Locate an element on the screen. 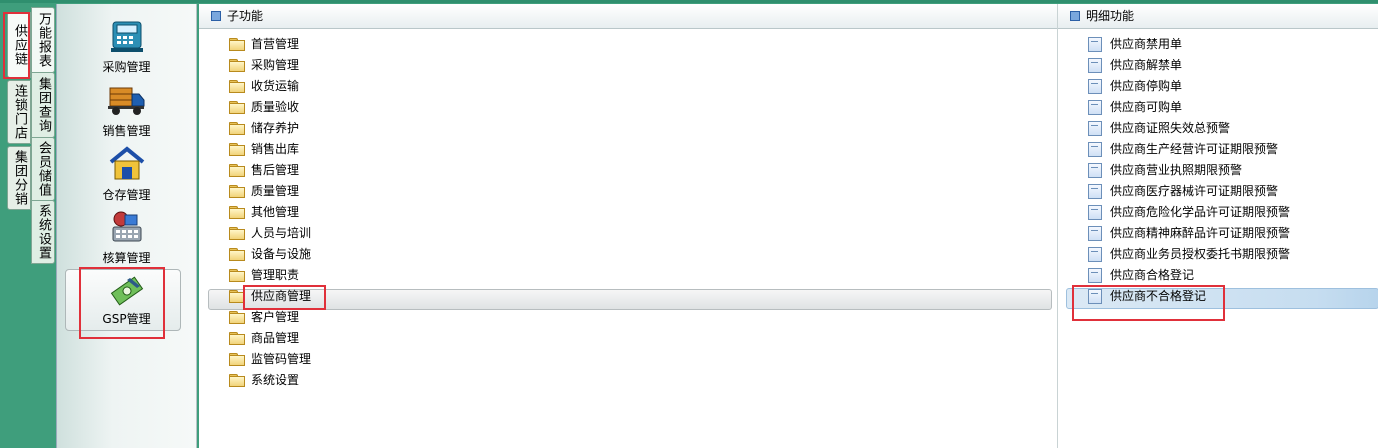  sub-function-item: 售后管理 is located at coordinates (264, 170).